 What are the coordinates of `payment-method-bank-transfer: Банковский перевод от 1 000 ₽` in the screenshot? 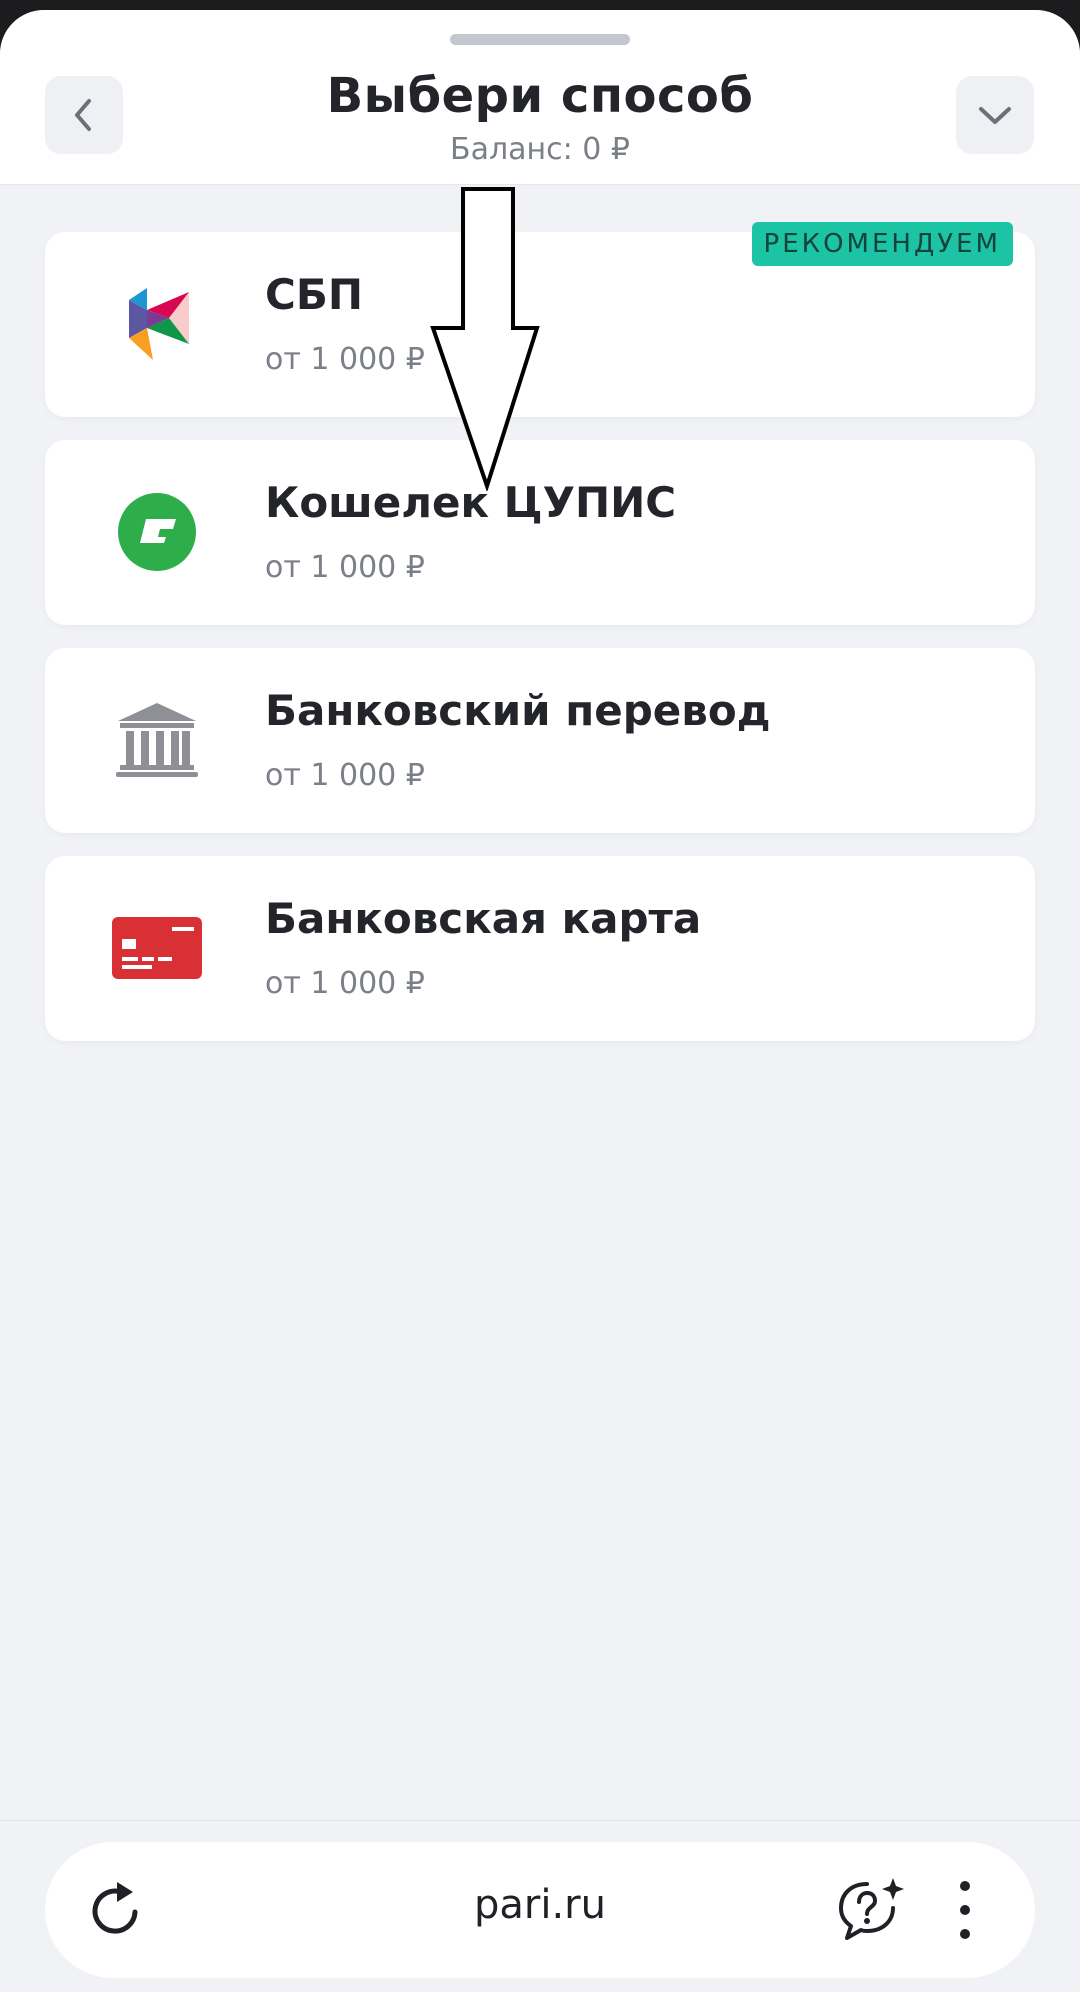 It's located at (540, 740).